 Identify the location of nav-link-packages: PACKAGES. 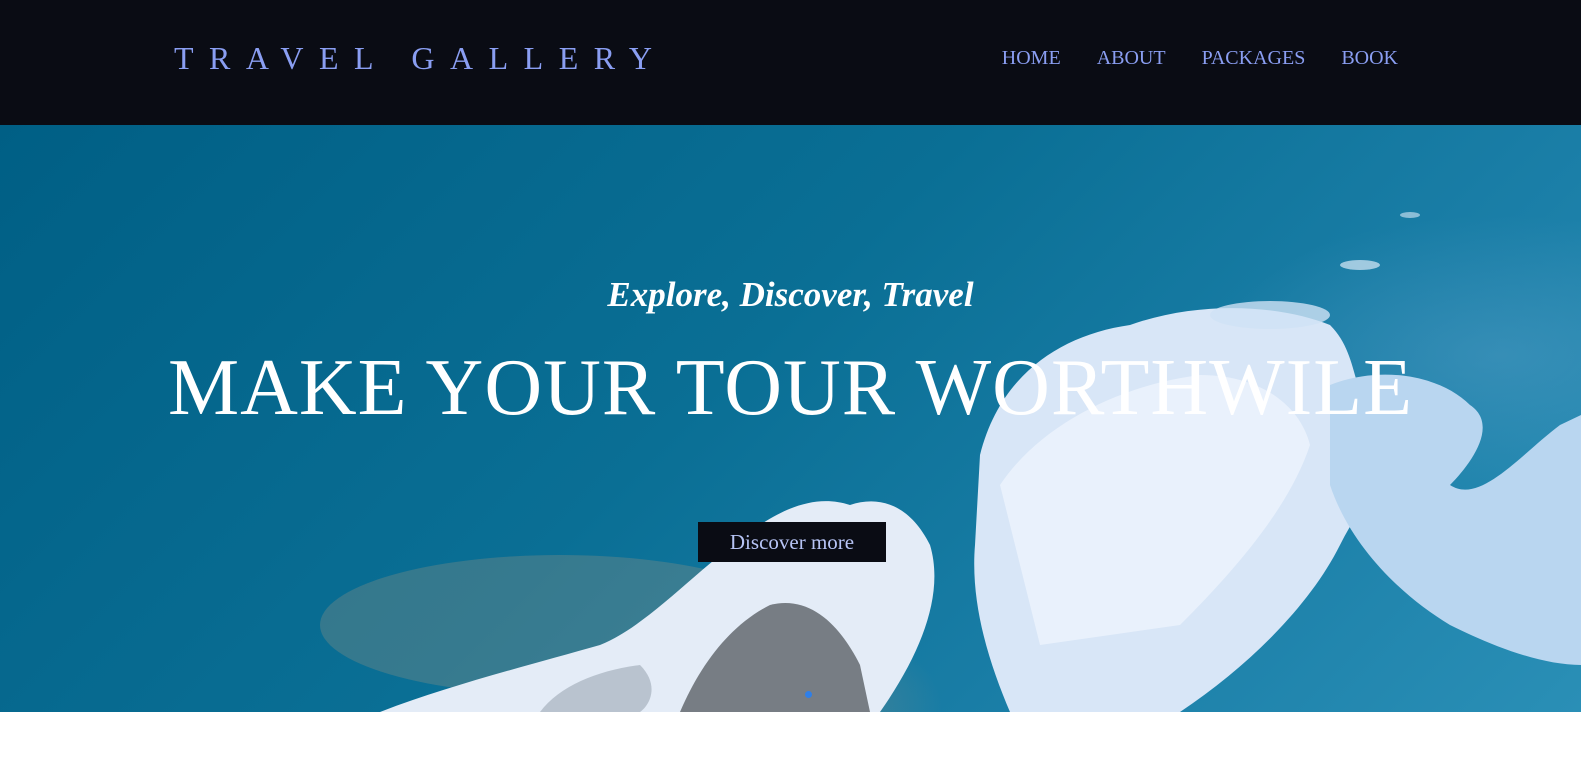
(1254, 58).